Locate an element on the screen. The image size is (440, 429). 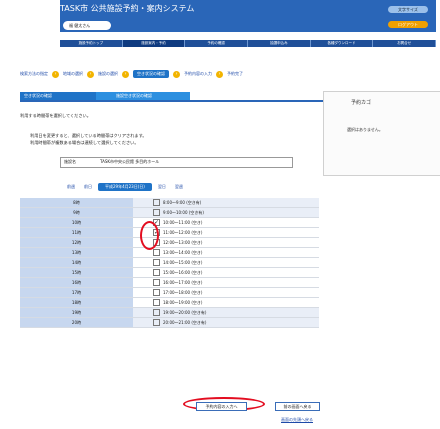
row-hour: 15時 is located at coordinates (76, 272).